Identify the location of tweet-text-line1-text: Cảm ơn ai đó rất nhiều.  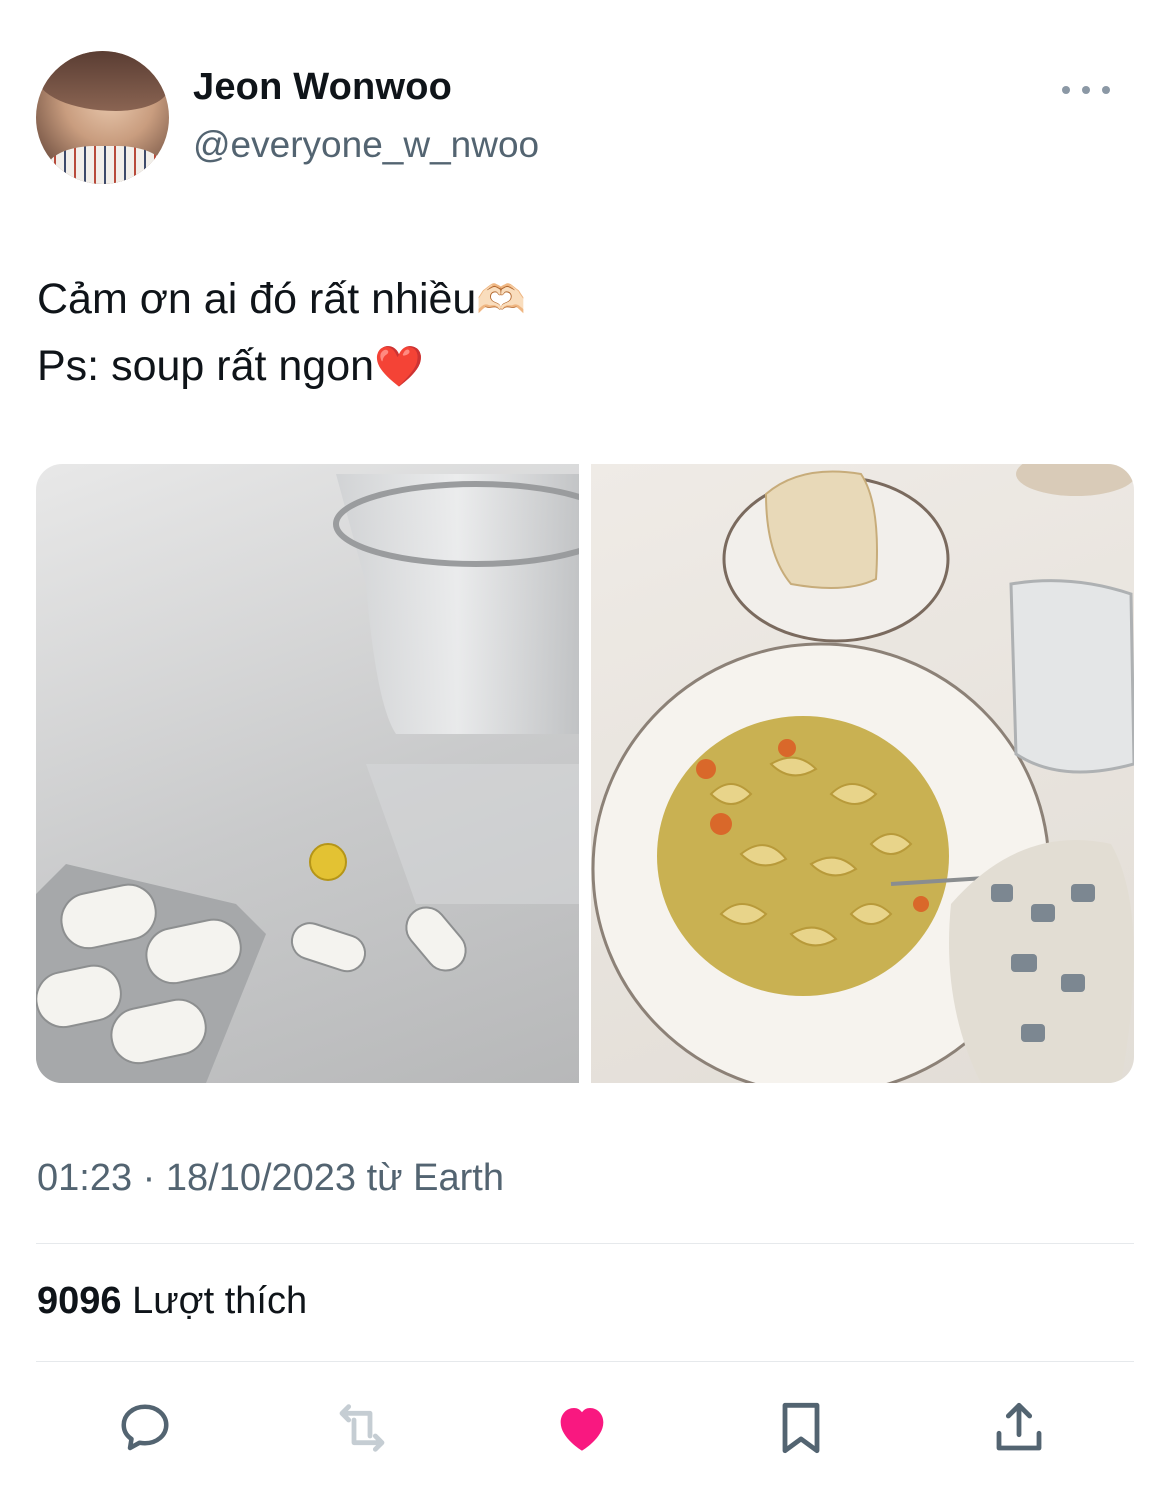
(257, 299).